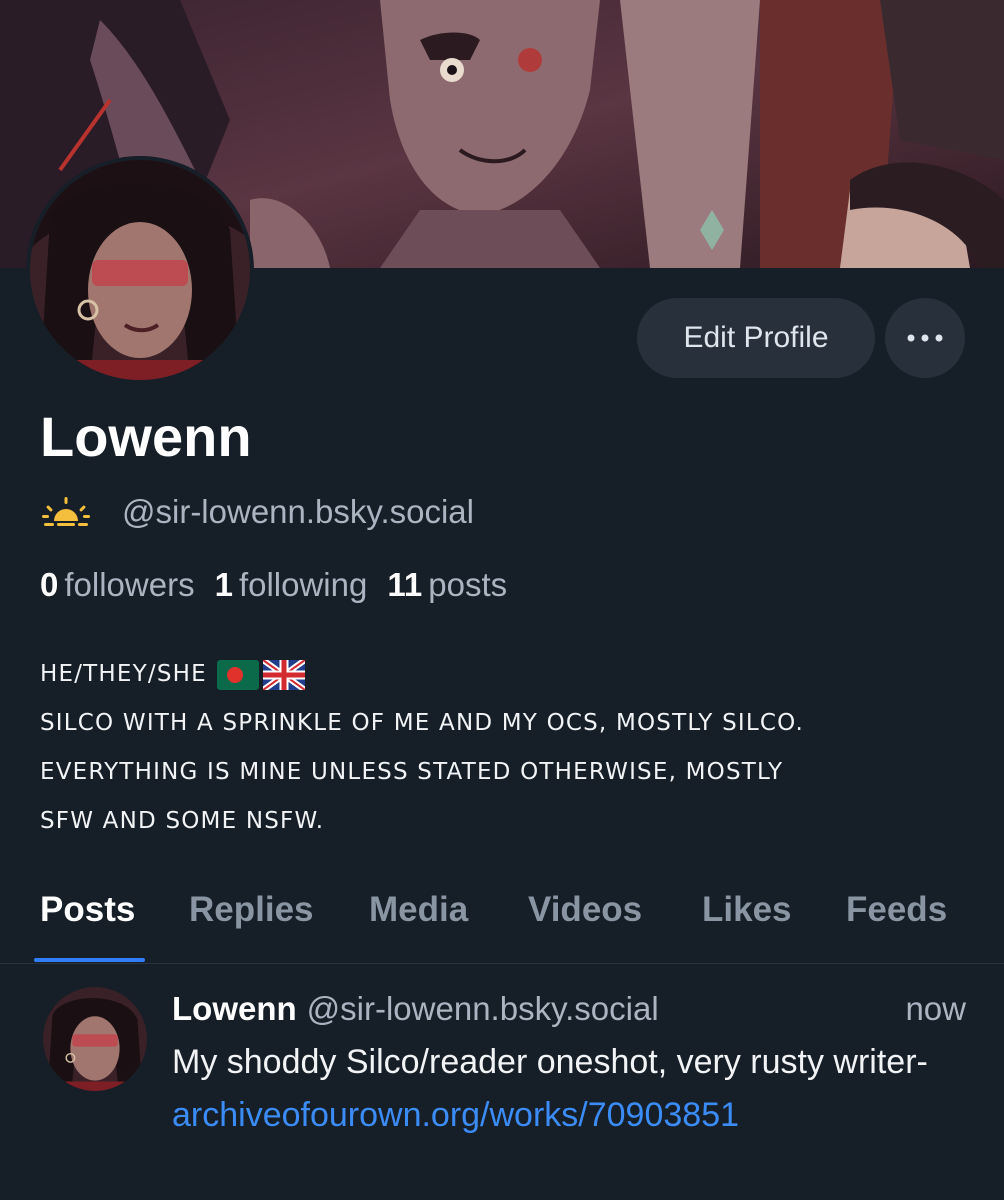 This screenshot has width=1004, height=1200. I want to click on followers-stat: 0 followers, so click(117, 585).